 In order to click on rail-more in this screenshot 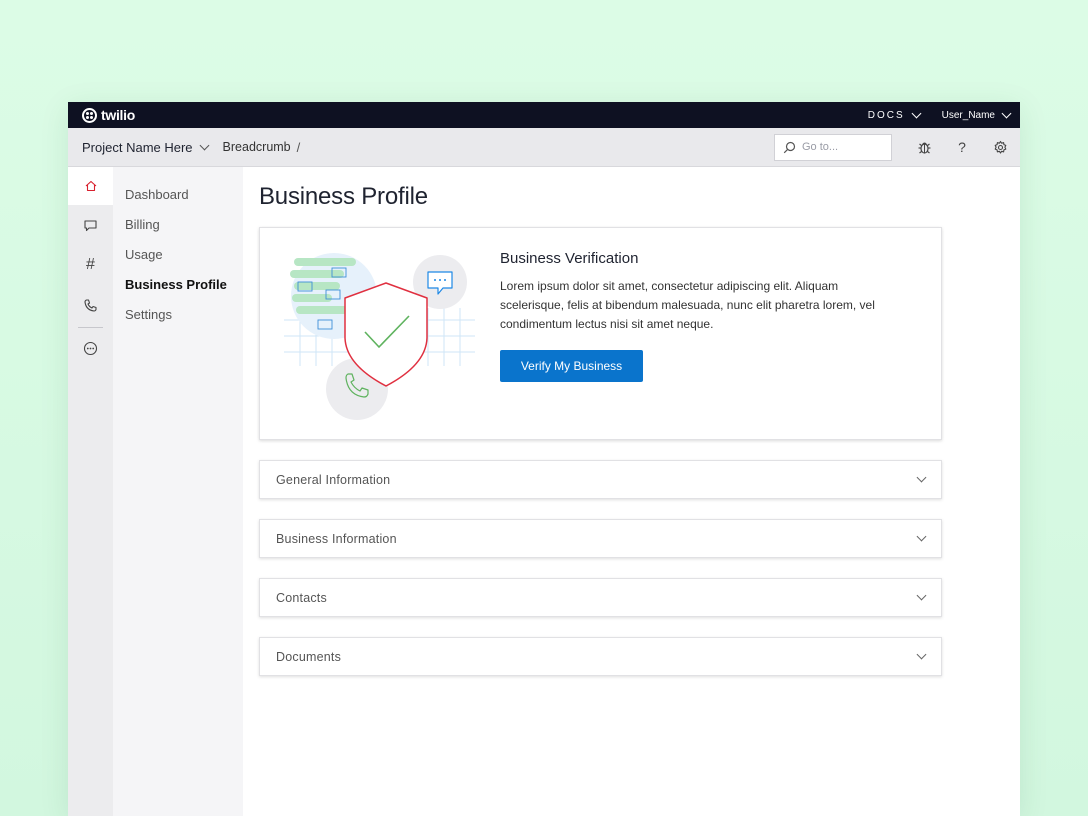, I will do `click(90, 348)`.